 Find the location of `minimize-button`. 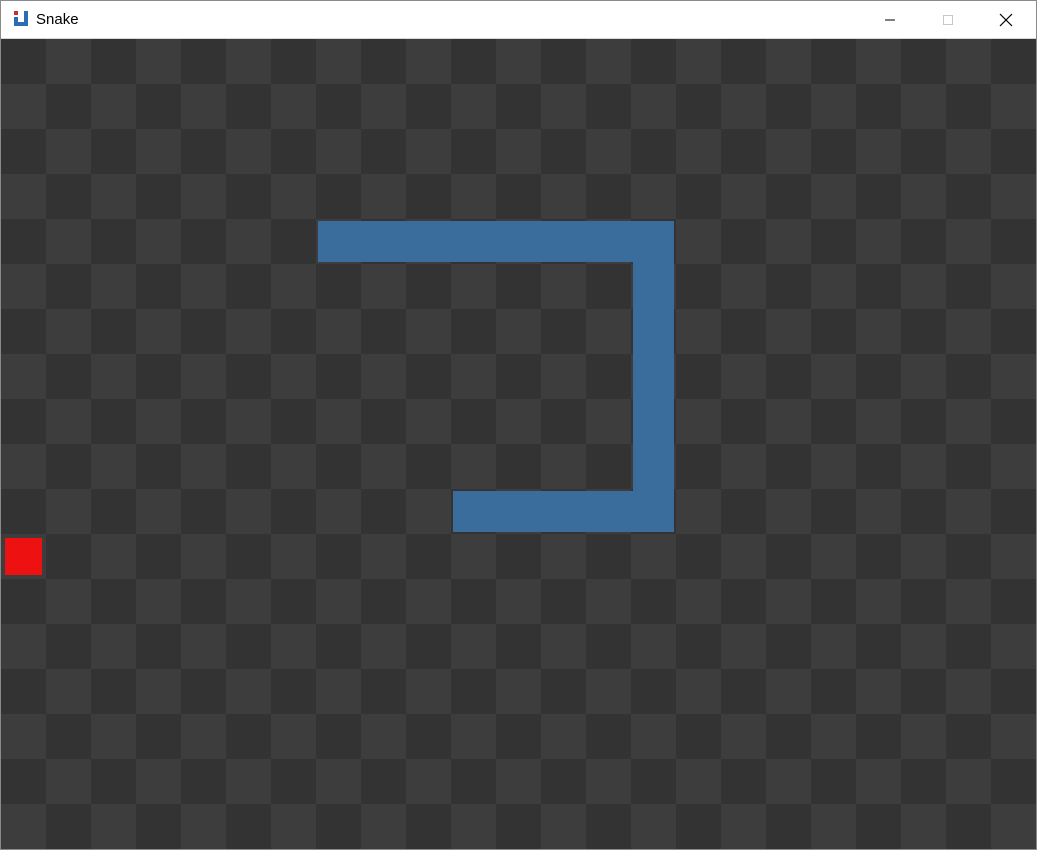

minimize-button is located at coordinates (890, 19).